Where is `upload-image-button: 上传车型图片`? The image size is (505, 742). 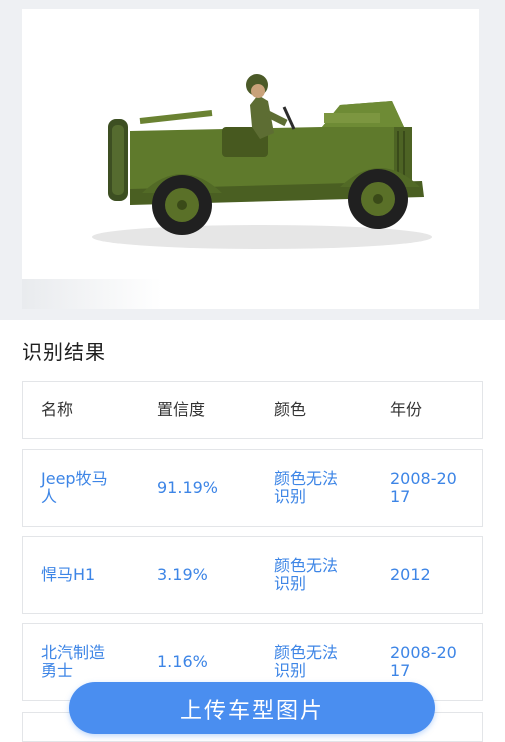
upload-image-button: 上传车型图片 is located at coordinates (252, 708).